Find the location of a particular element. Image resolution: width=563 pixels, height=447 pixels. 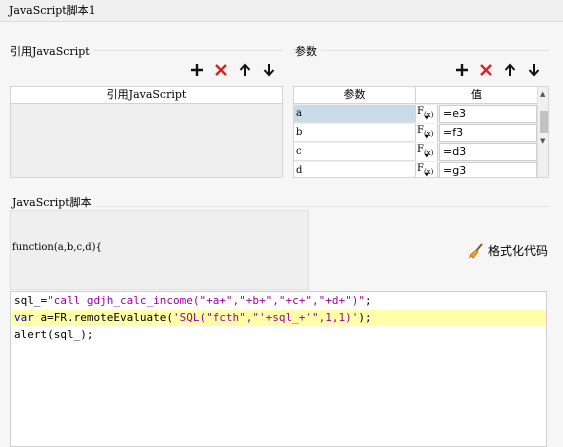

move-up-param-button is located at coordinates (510, 70).